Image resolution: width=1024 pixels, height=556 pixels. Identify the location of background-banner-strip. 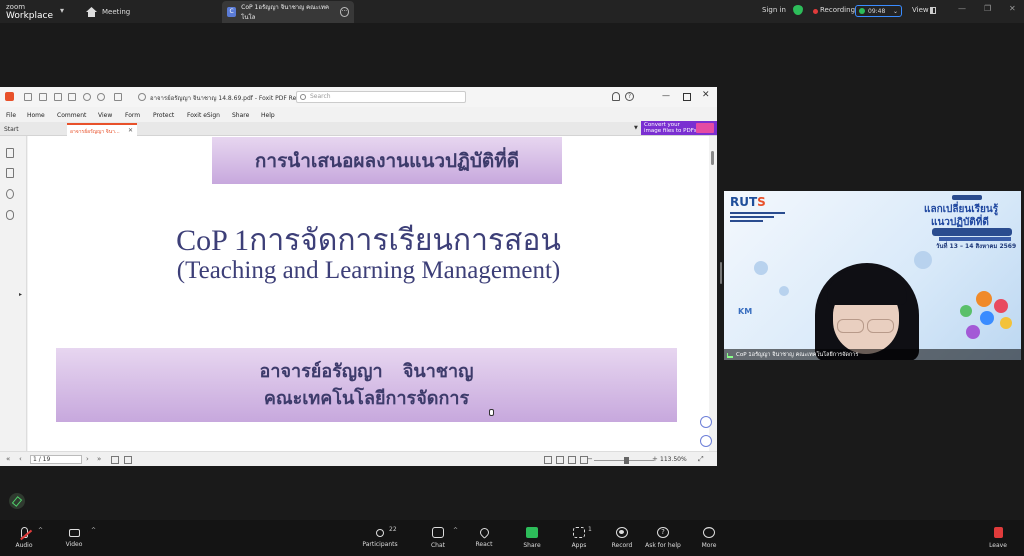
(972, 232).